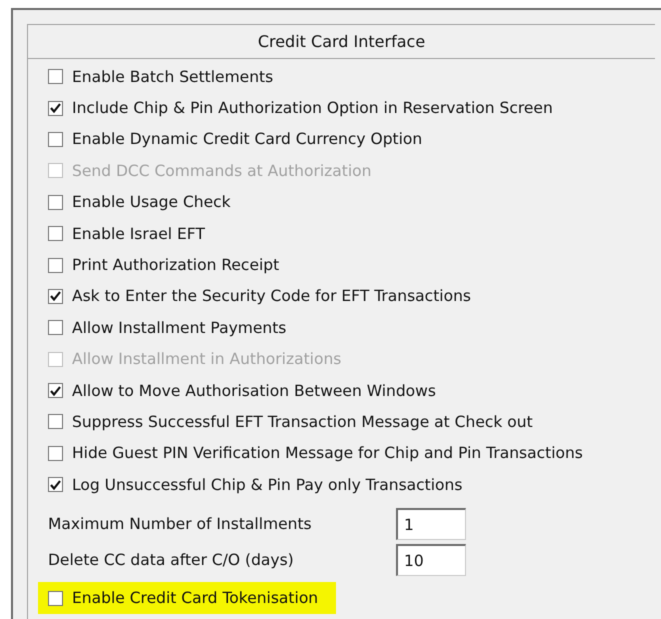 The width and height of the screenshot is (661, 619). I want to click on input-field: 1, so click(431, 524).